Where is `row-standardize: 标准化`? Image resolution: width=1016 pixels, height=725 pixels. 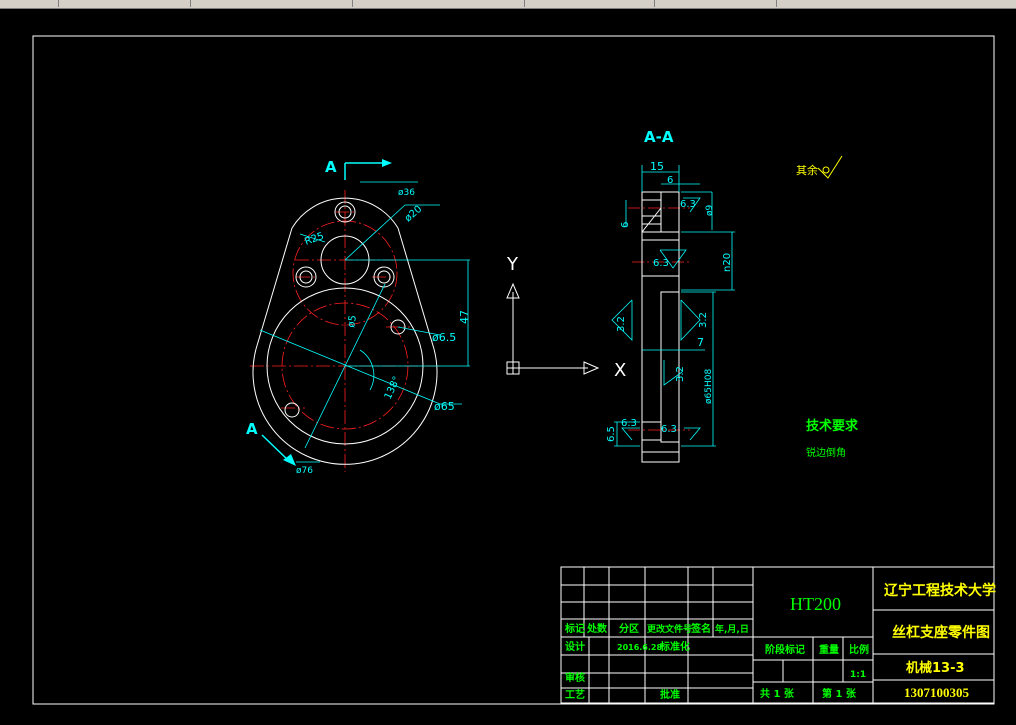
row-standardize: 标准化 is located at coordinates (674, 646).